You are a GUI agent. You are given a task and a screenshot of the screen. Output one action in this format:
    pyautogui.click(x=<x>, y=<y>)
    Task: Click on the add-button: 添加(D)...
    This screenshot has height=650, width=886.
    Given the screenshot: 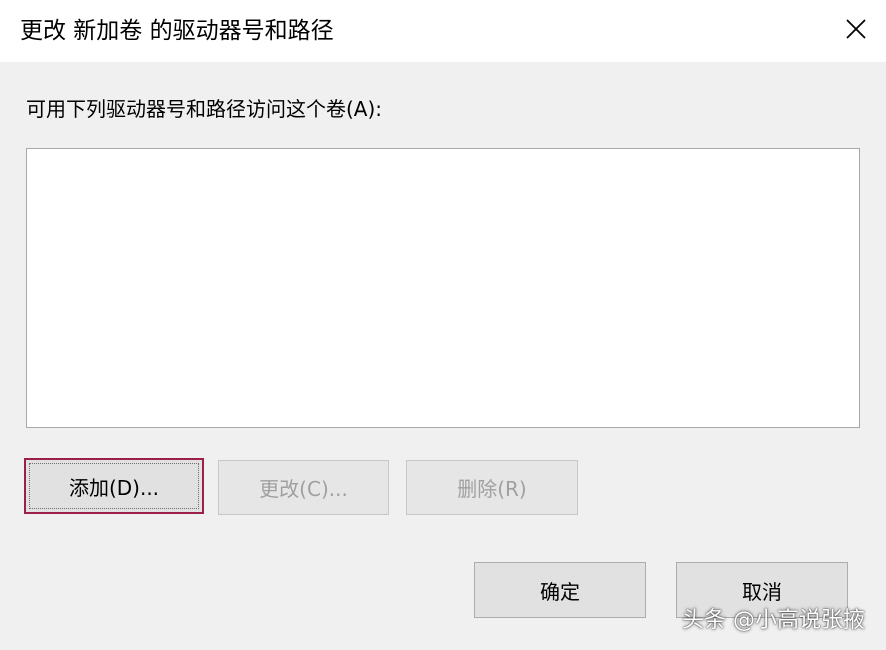 What is the action you would take?
    pyautogui.click(x=114, y=486)
    